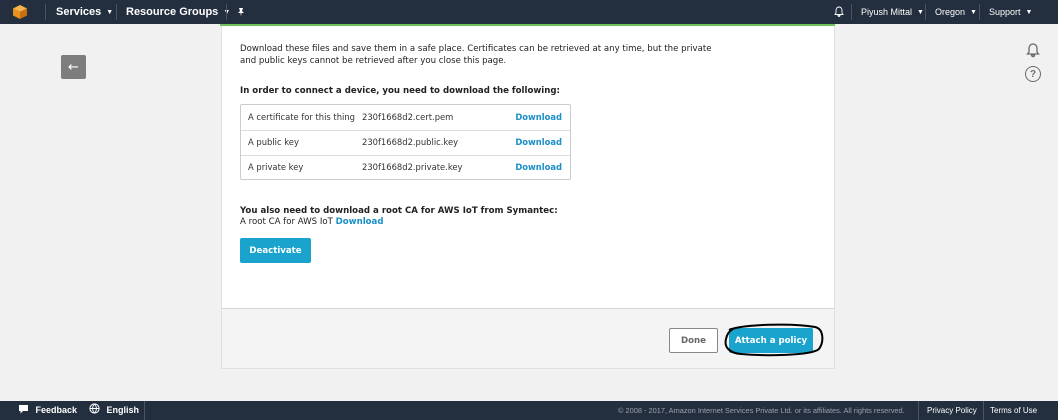 The height and width of the screenshot is (420, 1058). What do you see at coordinates (528, 338) in the screenshot?
I see `panel-footer: Done Attach a policy` at bounding box center [528, 338].